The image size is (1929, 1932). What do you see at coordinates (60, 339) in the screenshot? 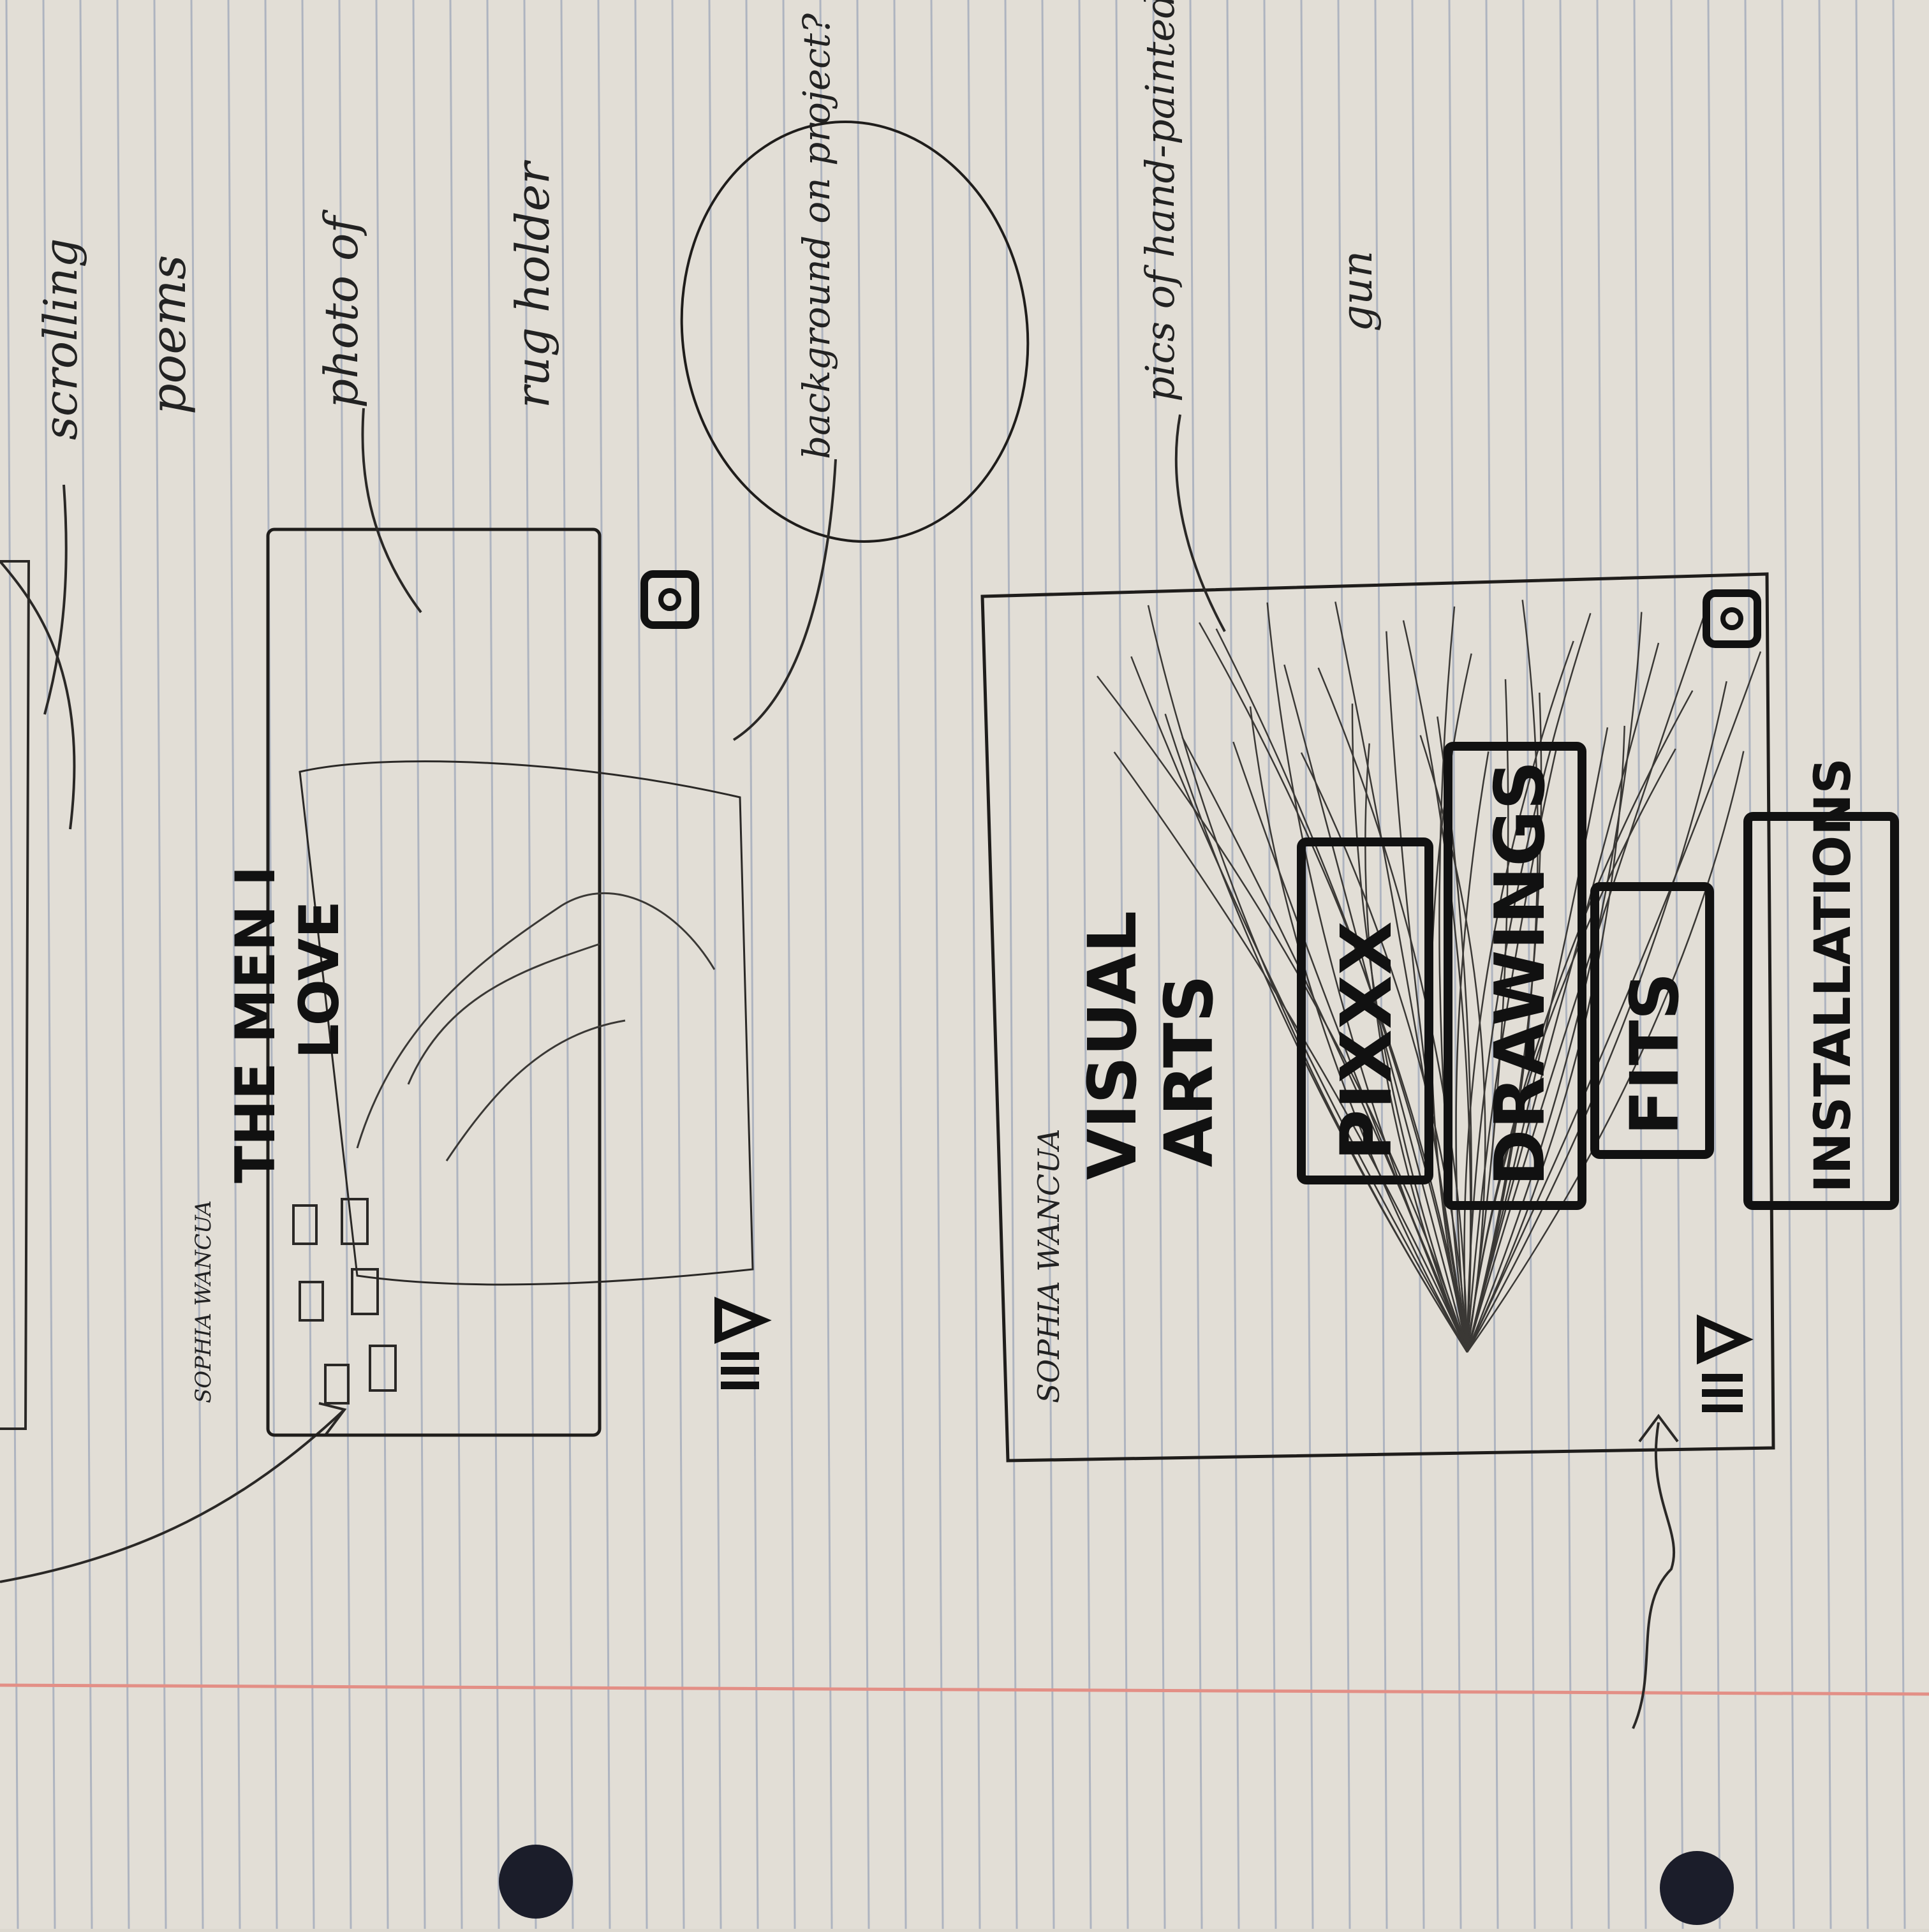
I see `note-scrolling: scrolling` at bounding box center [60, 339].